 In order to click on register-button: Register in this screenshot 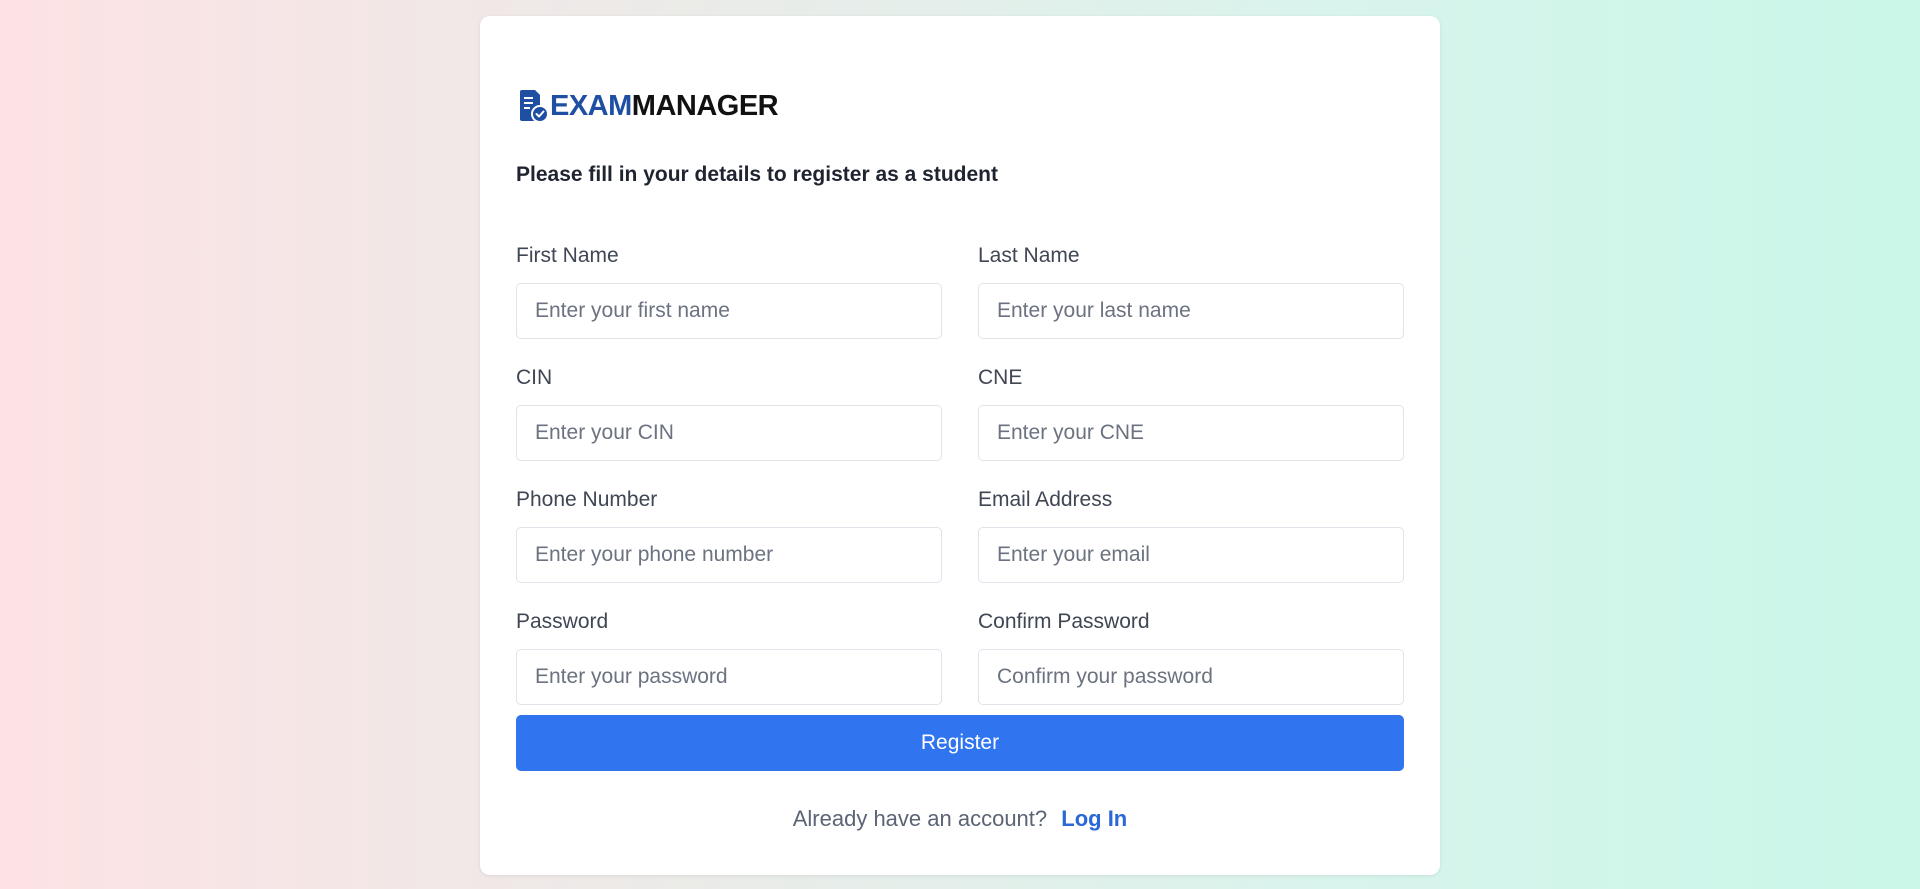, I will do `click(960, 743)`.